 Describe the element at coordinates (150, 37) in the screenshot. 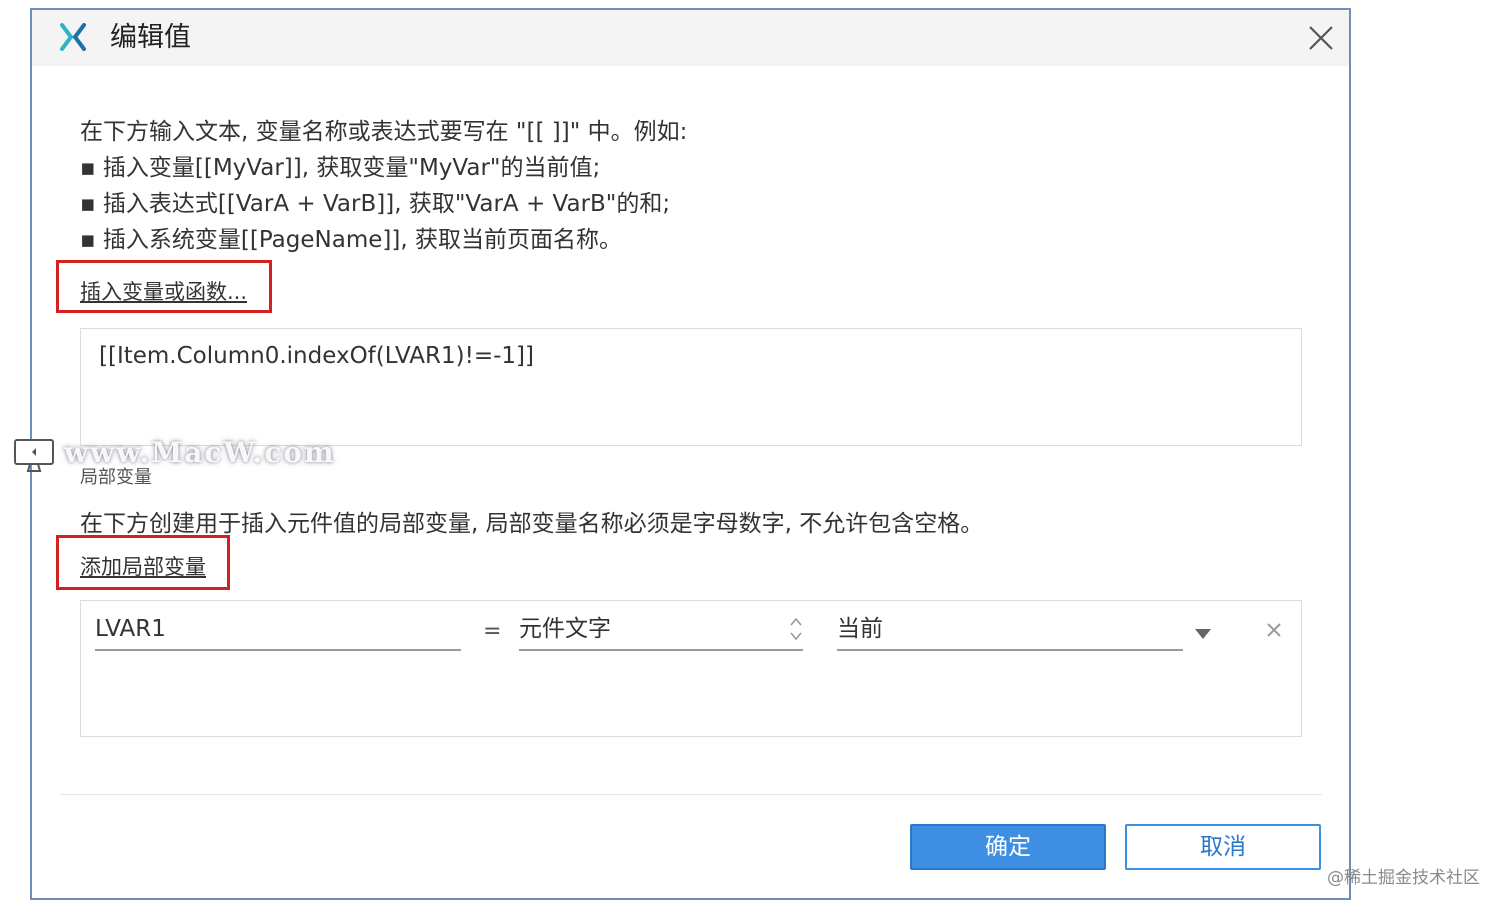

I see `dialog-title: 编辑值` at that location.